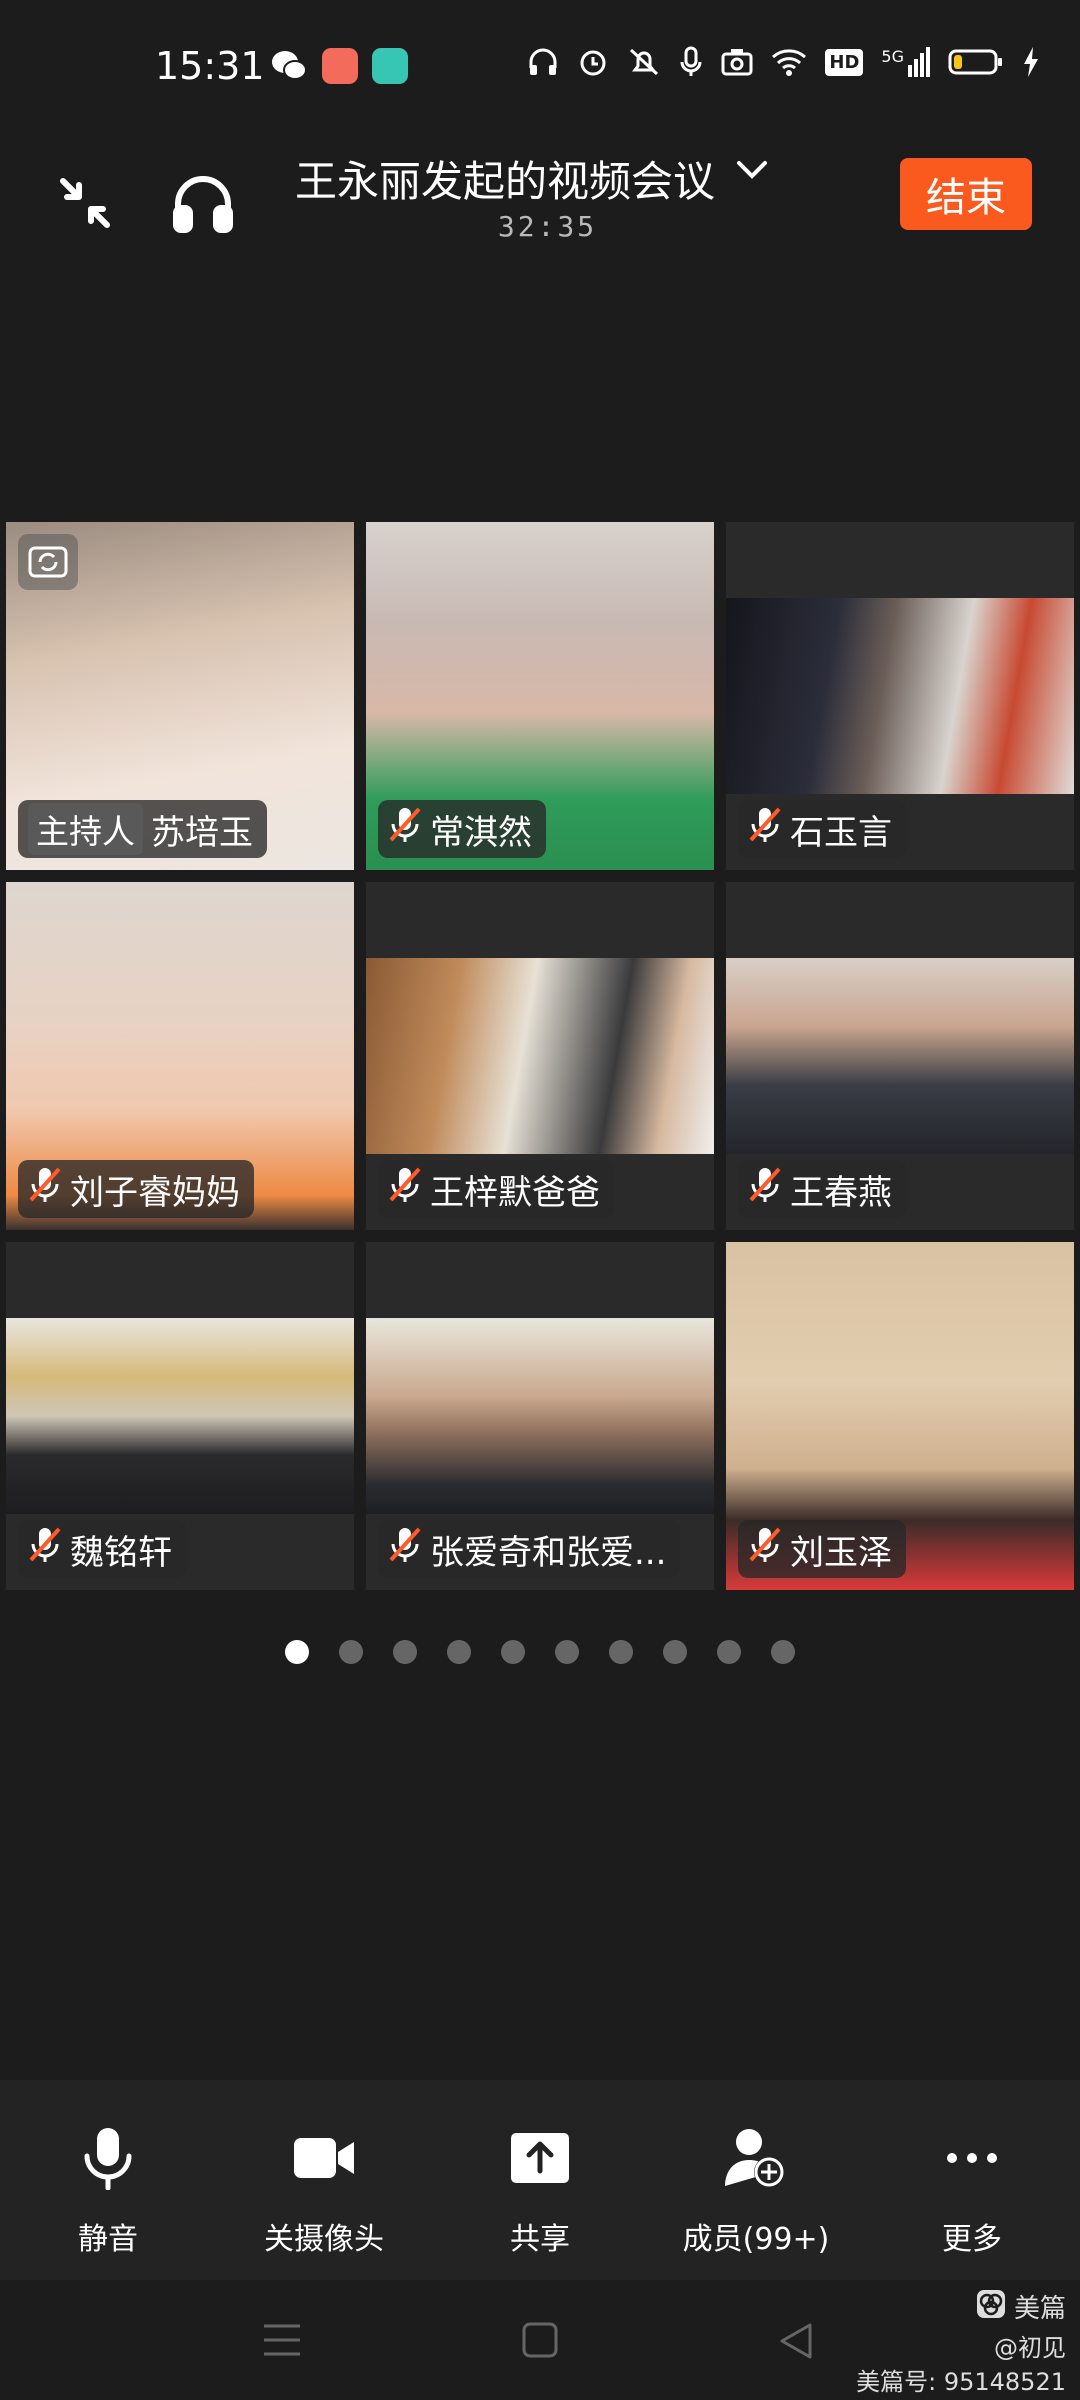 Image resolution: width=1080 pixels, height=2400 pixels. Describe the element at coordinates (282, 2342) in the screenshot. I see `menu-nav-button` at that location.